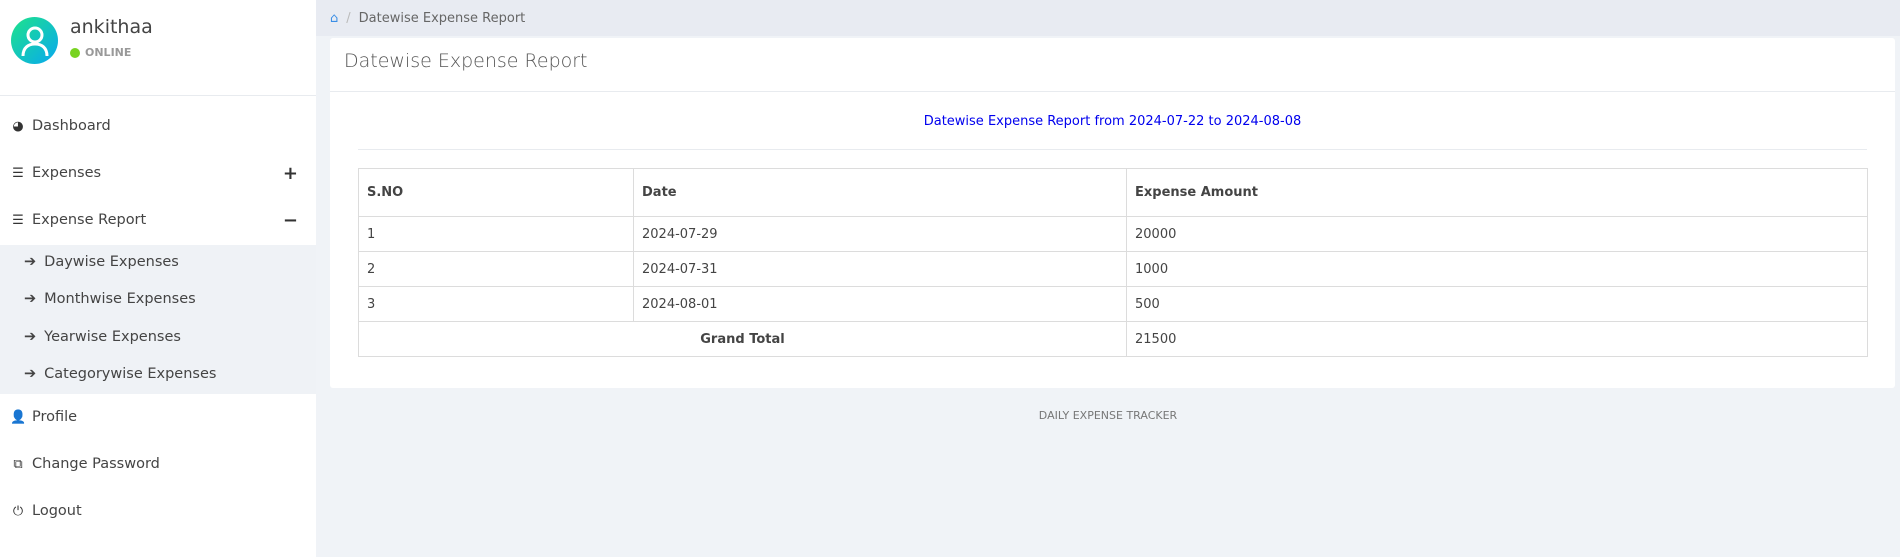 The image size is (1900, 557). I want to click on sidebar-item-change-password: ⧉ Change Password, so click(158, 464).